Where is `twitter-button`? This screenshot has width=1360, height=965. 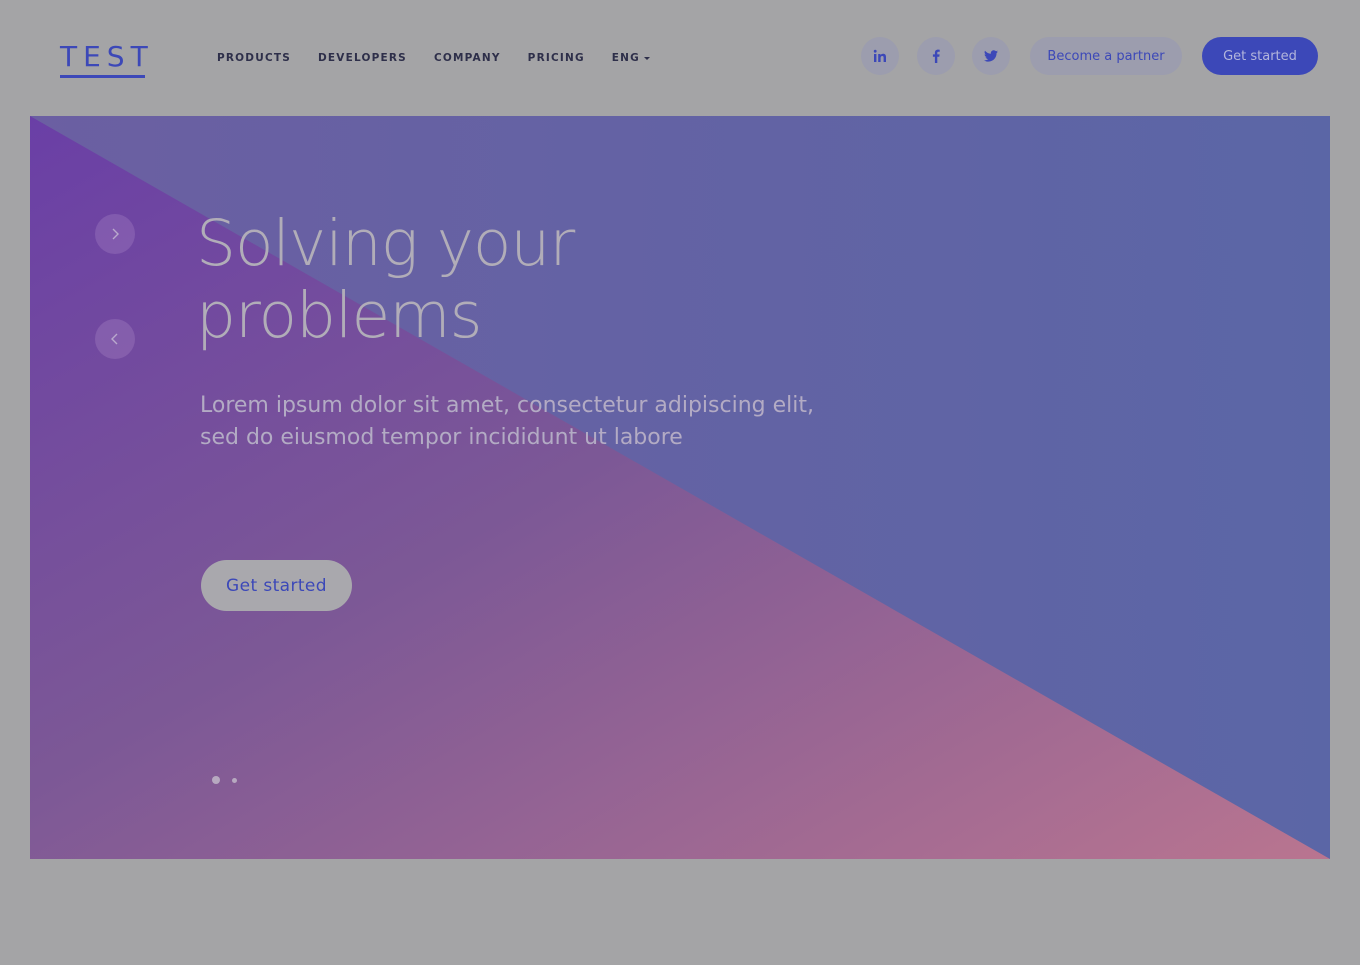 twitter-button is located at coordinates (991, 56).